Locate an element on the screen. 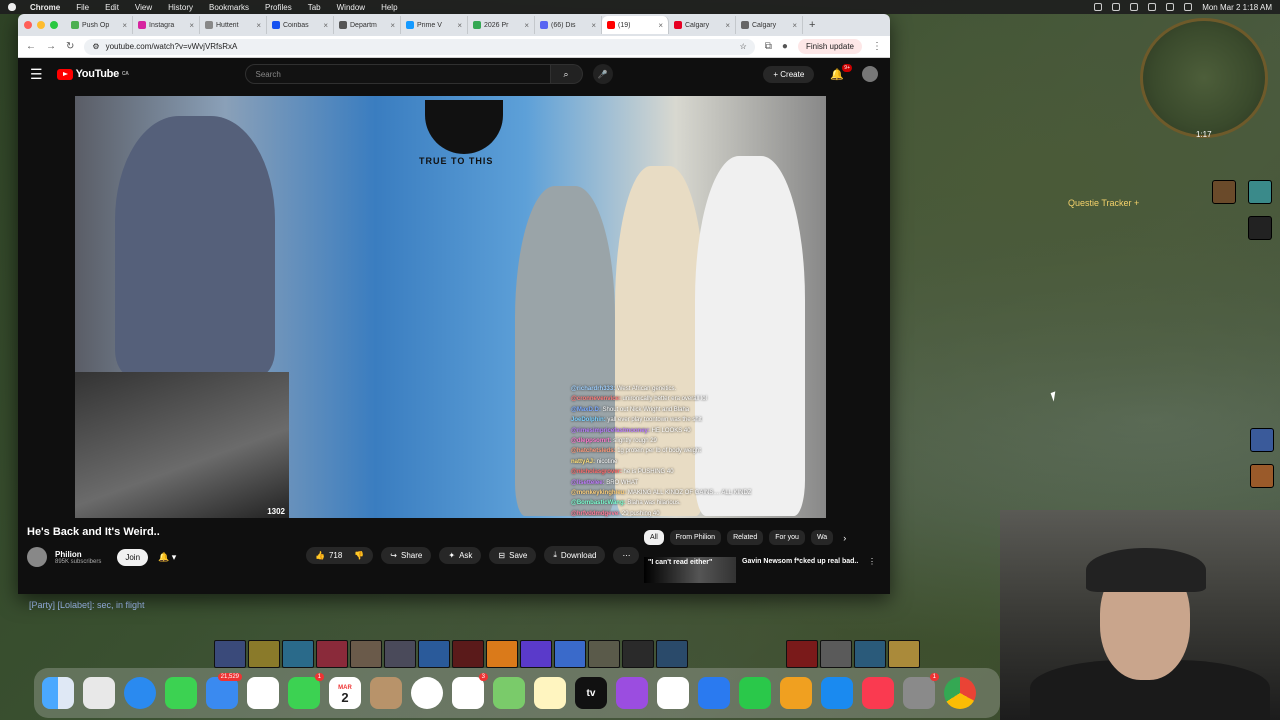  finder-icon is located at coordinates (58, 693).